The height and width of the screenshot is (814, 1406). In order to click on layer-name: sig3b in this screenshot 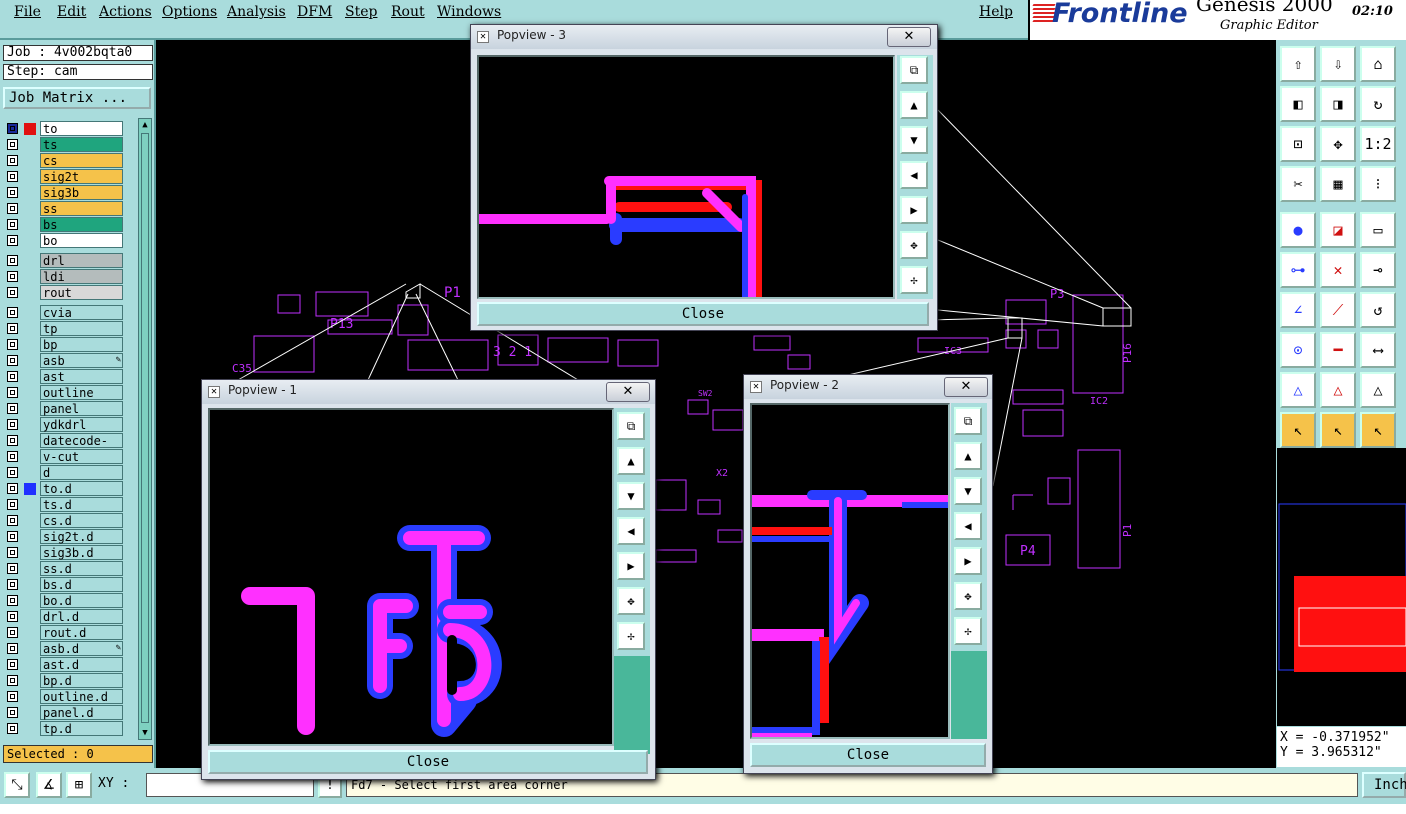, I will do `click(81, 192)`.